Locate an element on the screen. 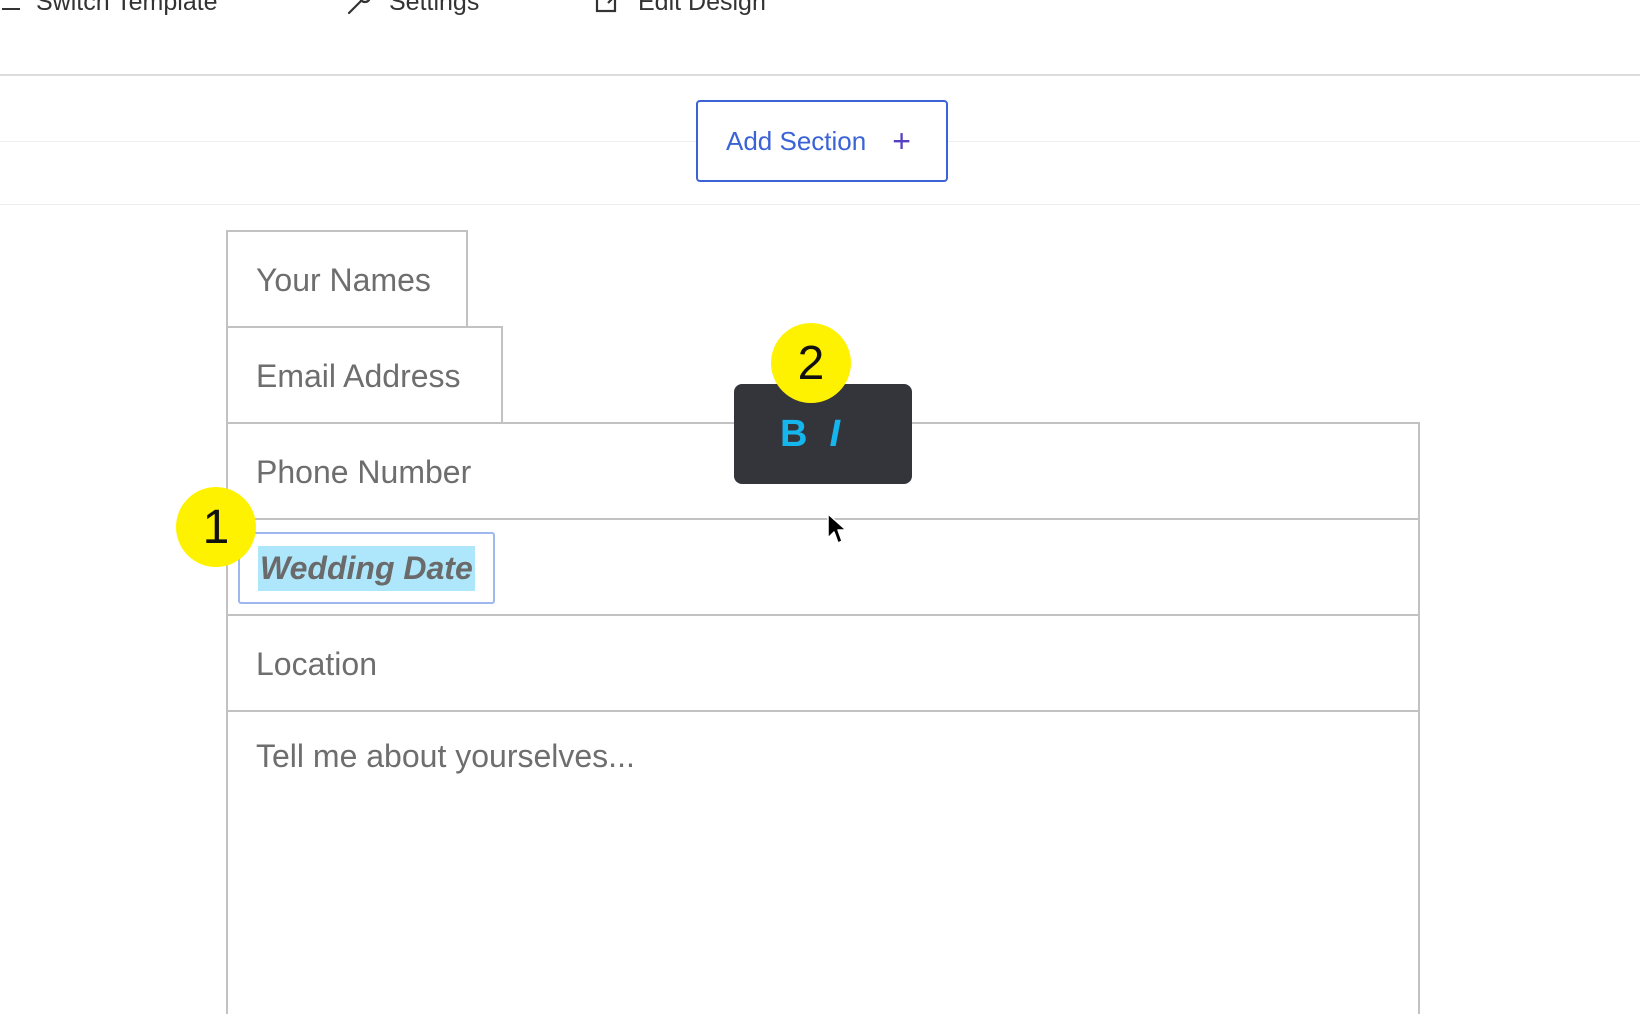  settings-button: Settings is located at coordinates (412, 8).